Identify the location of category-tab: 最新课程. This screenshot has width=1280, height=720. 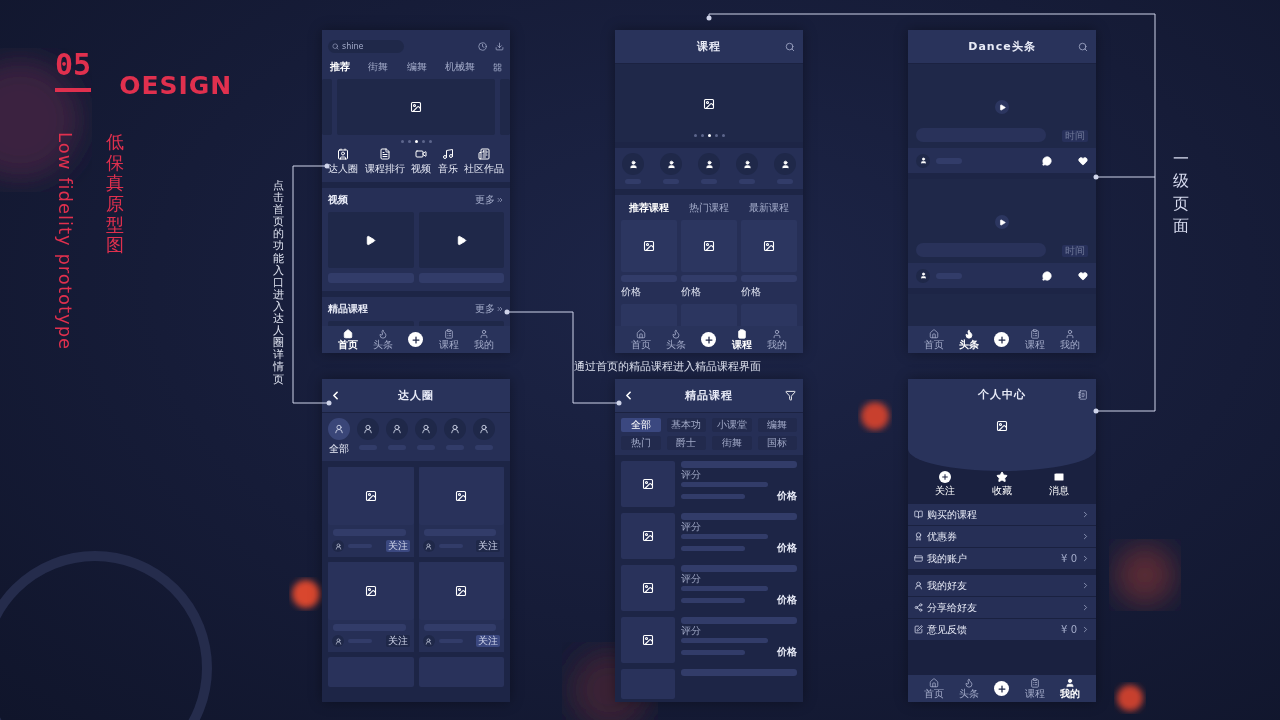
(769, 208).